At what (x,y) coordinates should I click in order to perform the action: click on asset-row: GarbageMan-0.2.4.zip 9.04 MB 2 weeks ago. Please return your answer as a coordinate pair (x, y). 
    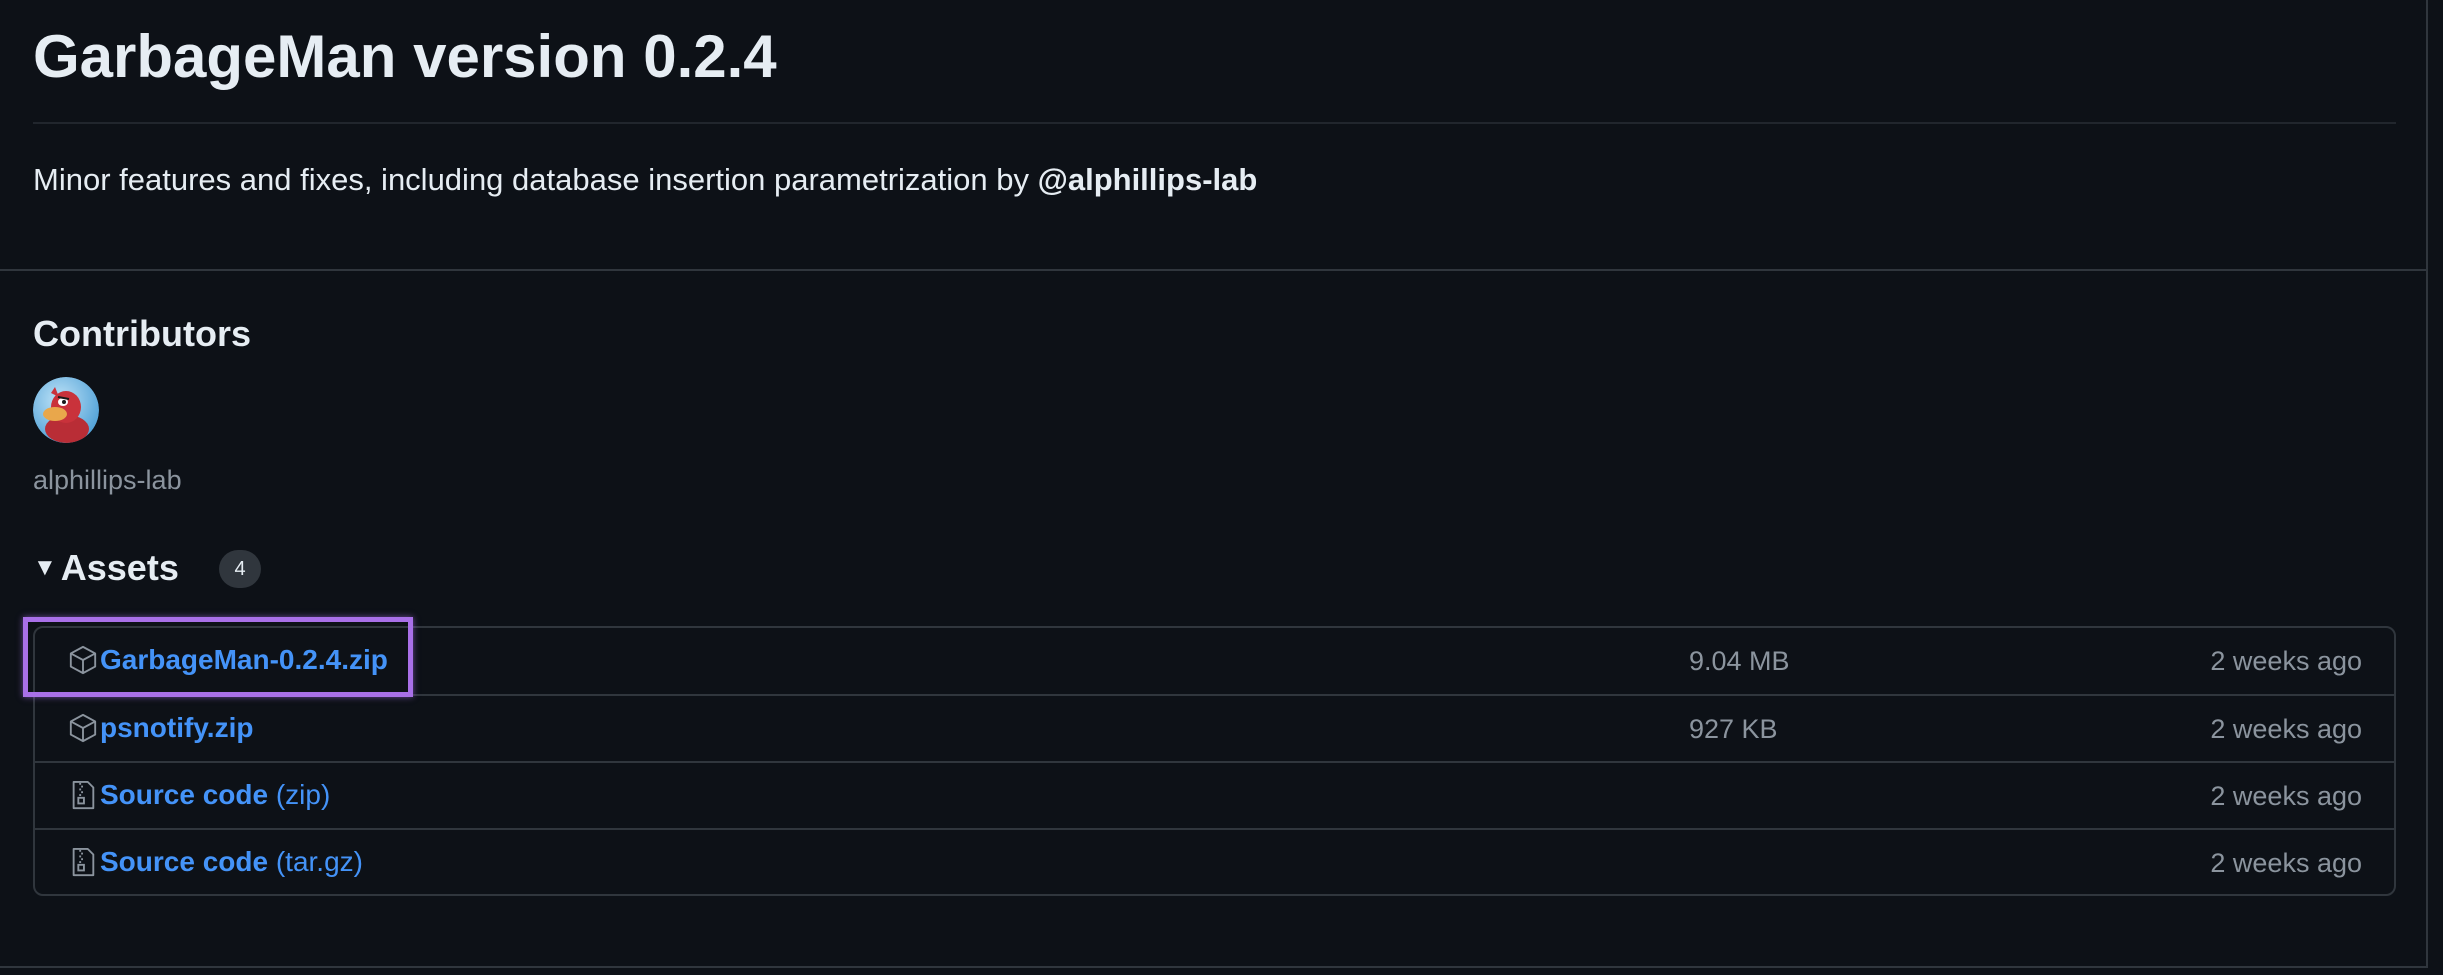
    Looking at the image, I should click on (1214, 661).